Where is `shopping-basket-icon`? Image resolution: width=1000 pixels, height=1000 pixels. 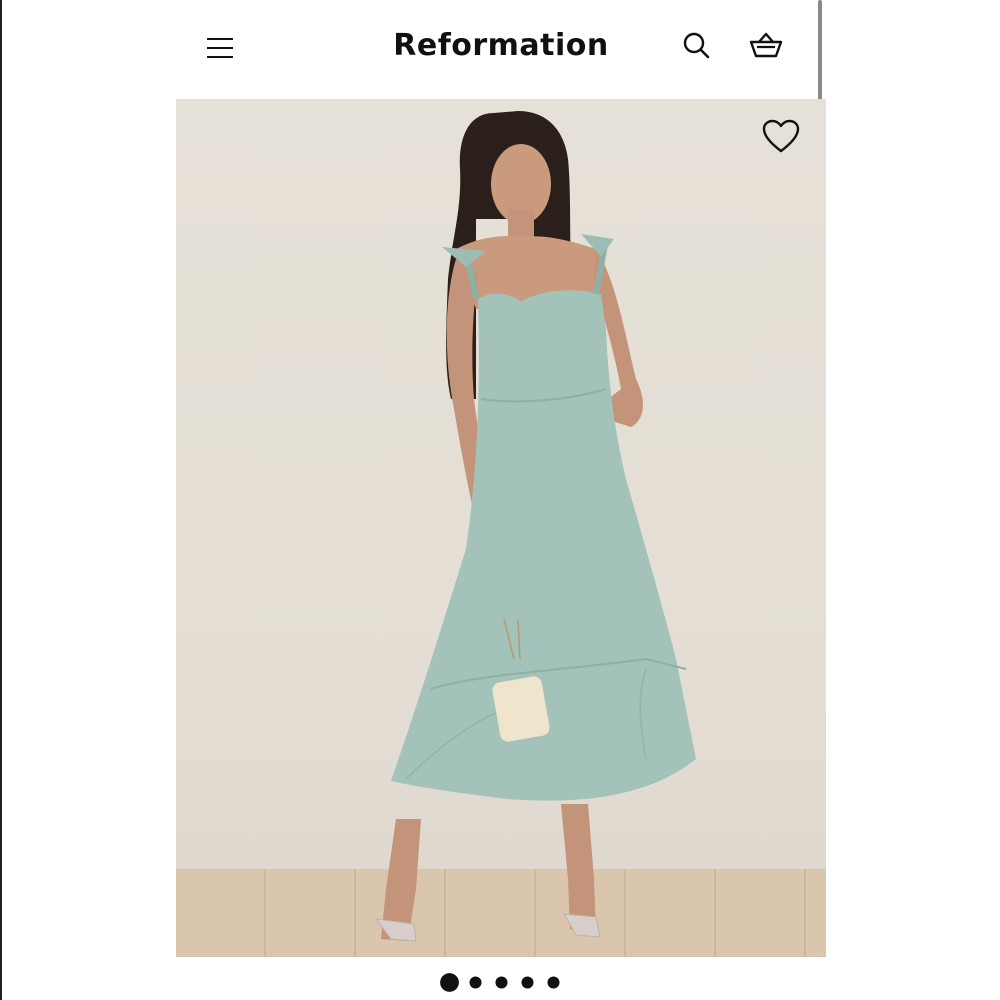 shopping-basket-icon is located at coordinates (766, 45).